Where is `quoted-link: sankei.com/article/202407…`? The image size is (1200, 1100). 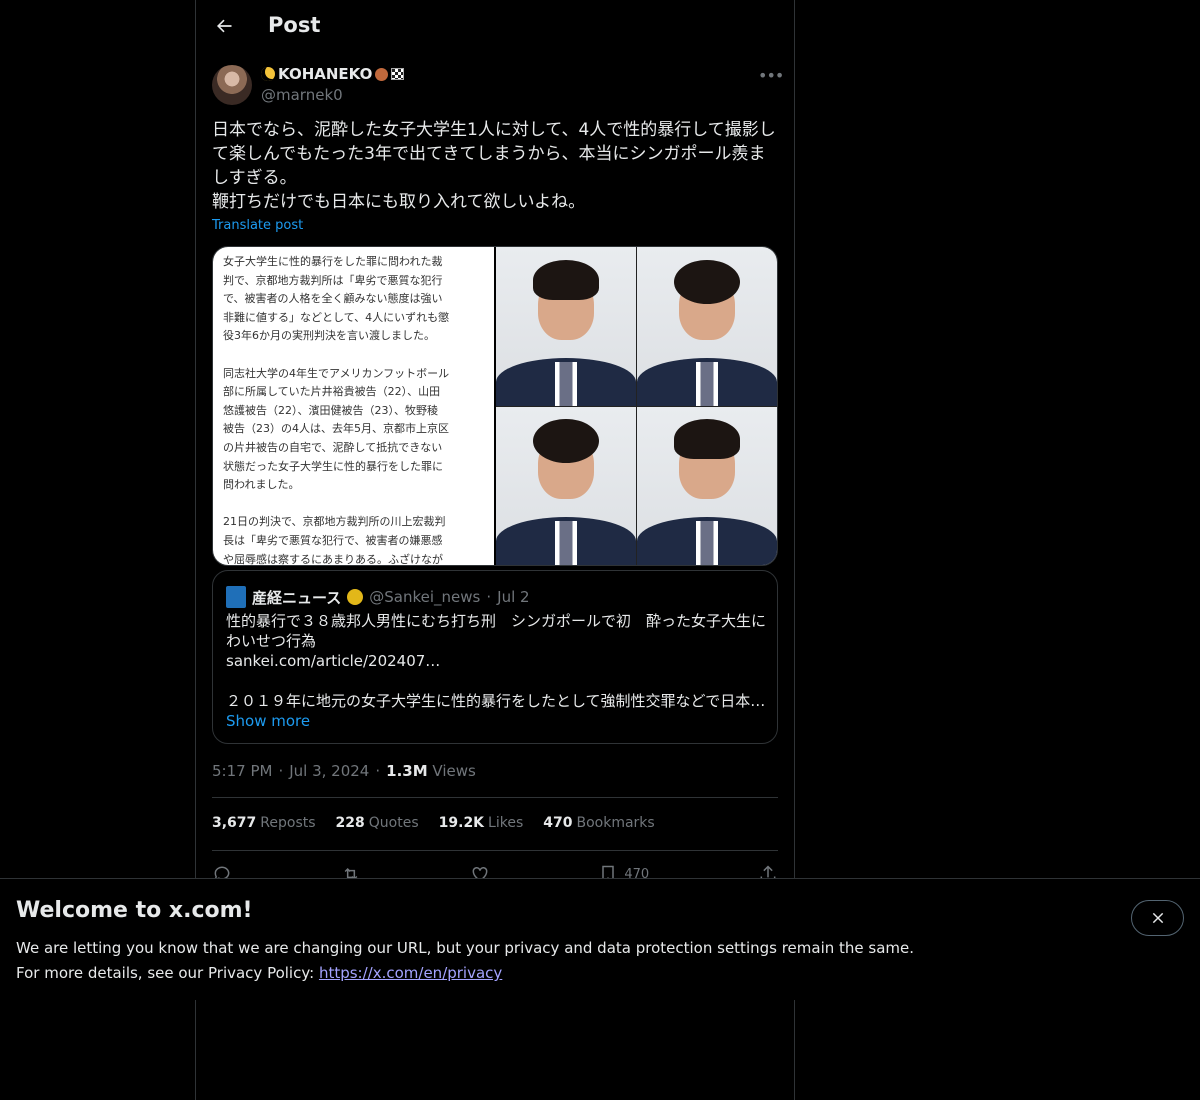
quoted-link: sankei.com/article/202407… is located at coordinates (333, 661).